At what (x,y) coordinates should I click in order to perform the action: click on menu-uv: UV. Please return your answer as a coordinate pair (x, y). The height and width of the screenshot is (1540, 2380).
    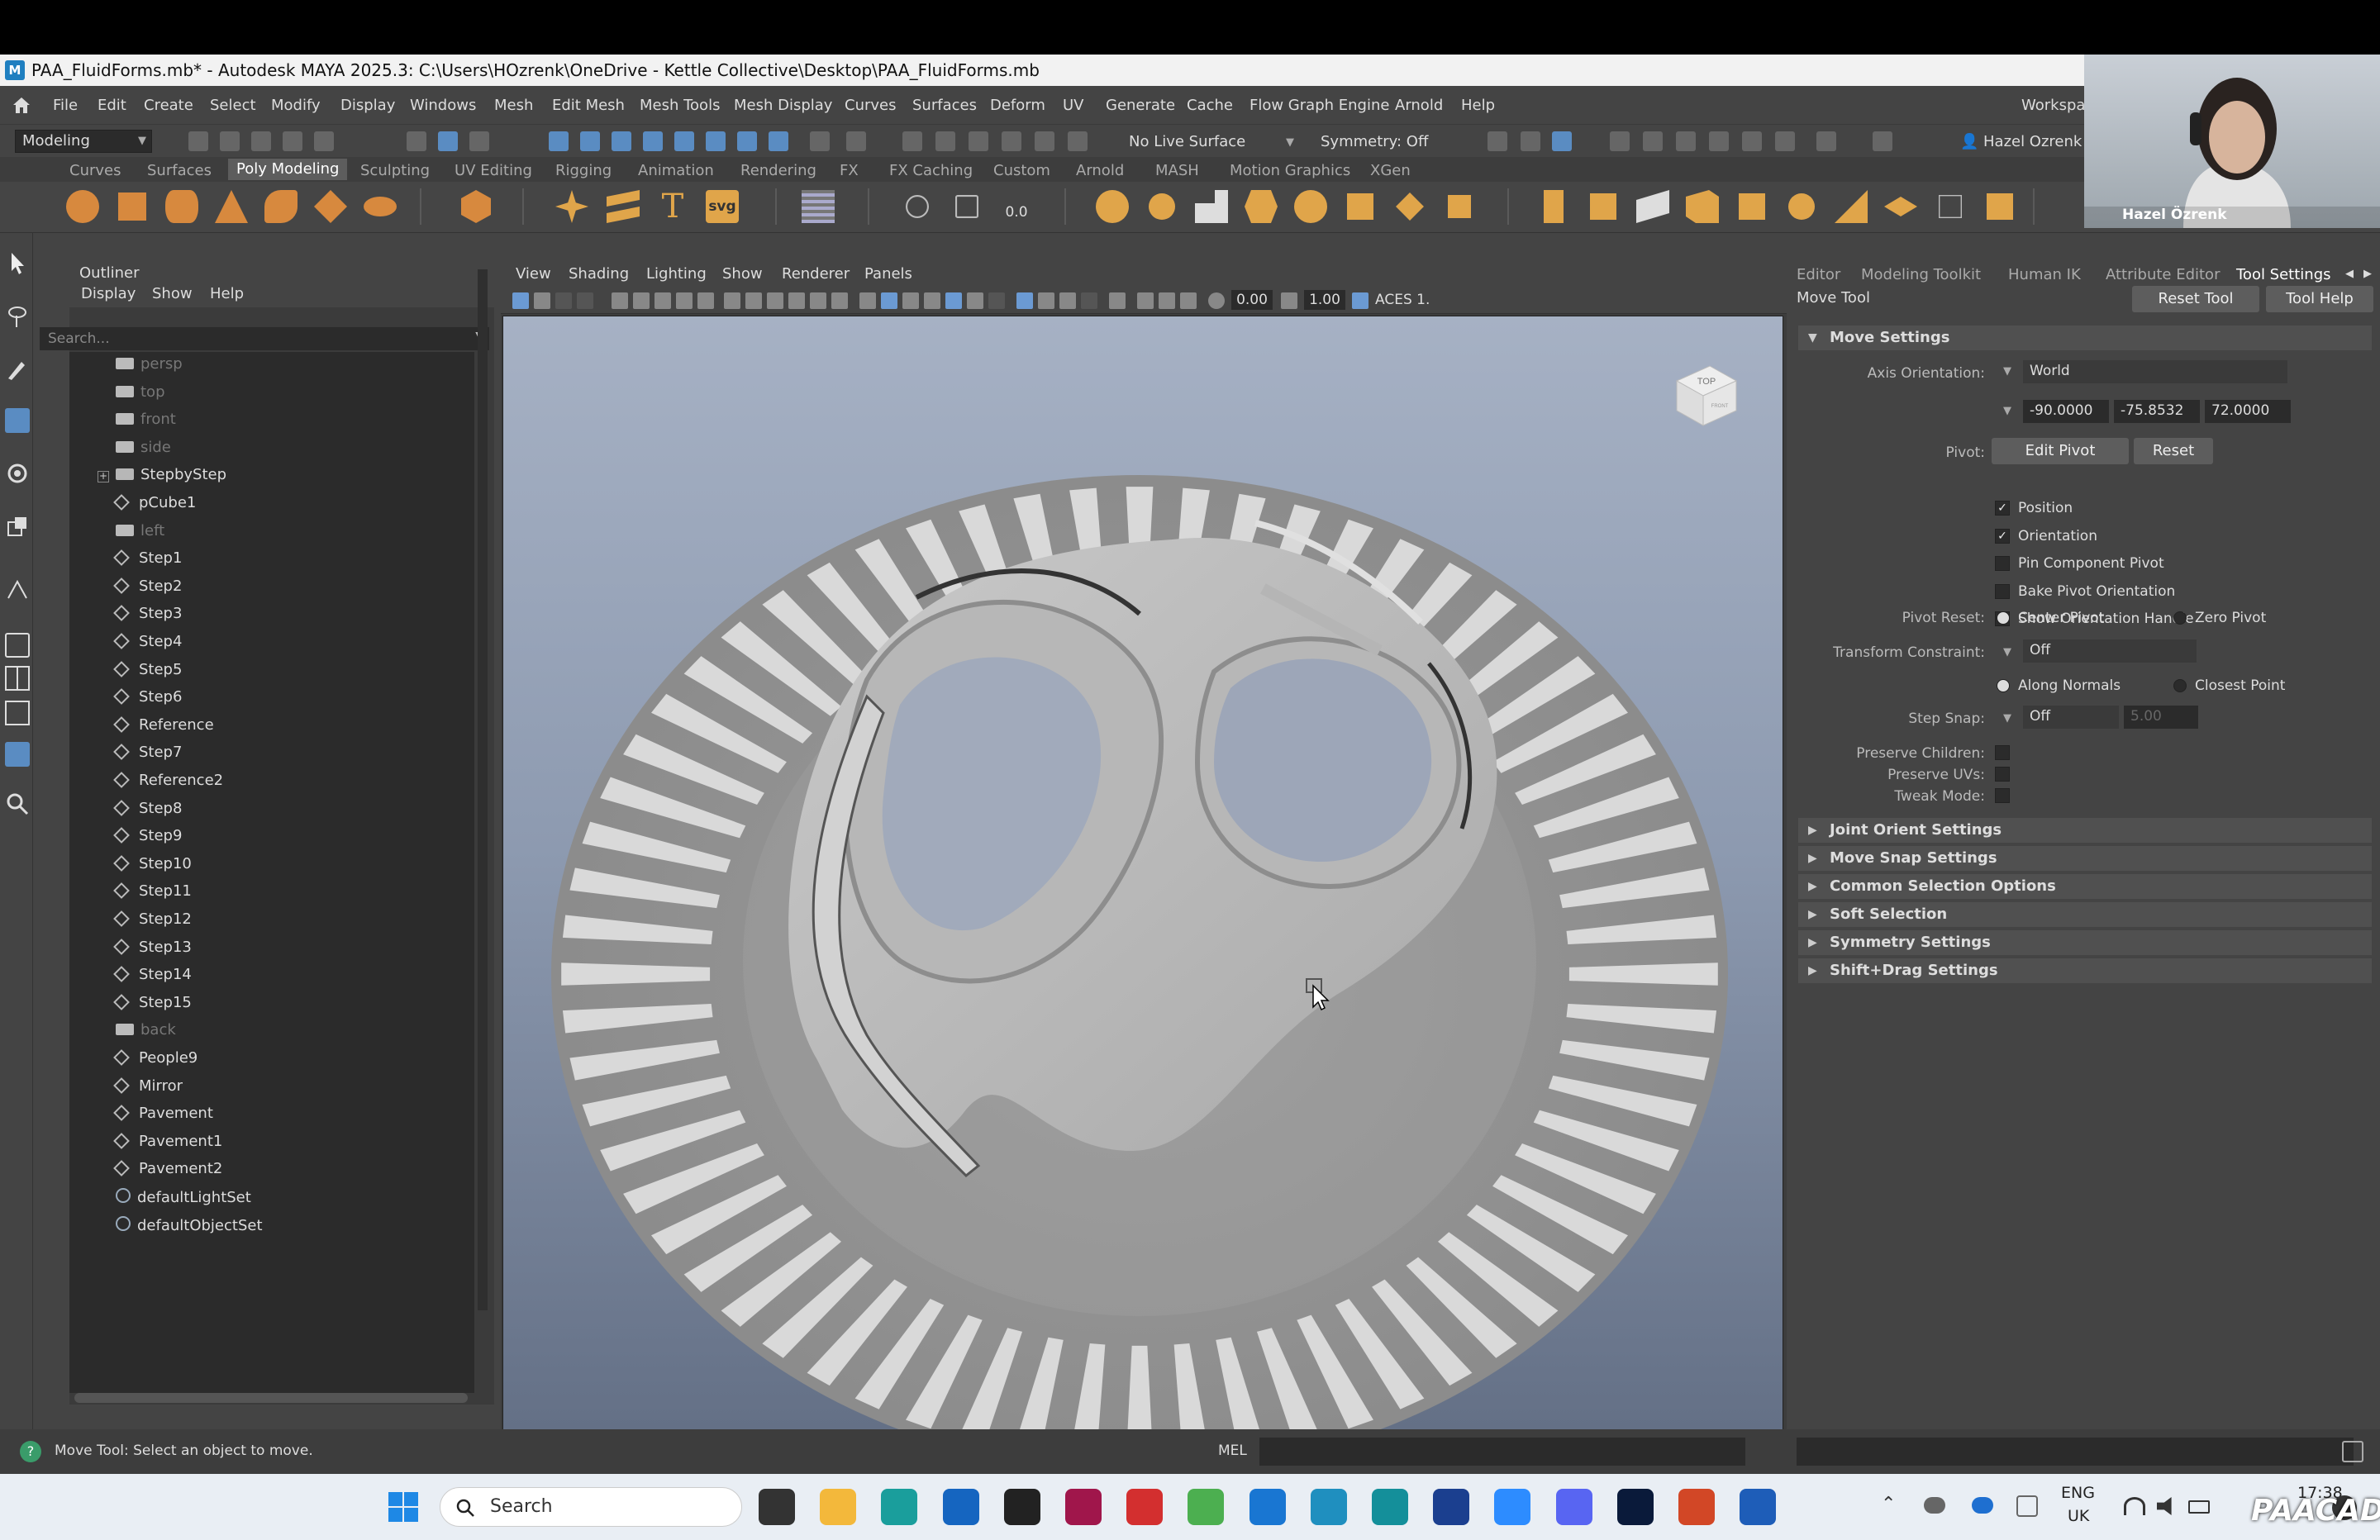
    Looking at the image, I should click on (1073, 105).